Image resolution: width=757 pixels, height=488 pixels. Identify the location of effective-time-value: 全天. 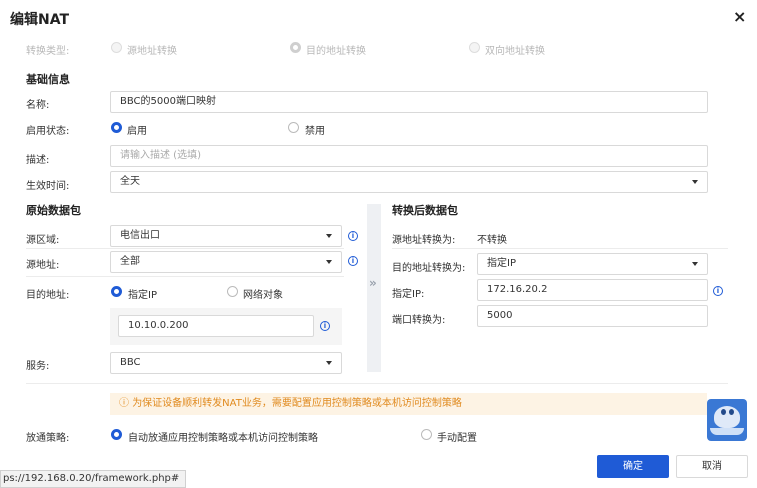
(130, 181).